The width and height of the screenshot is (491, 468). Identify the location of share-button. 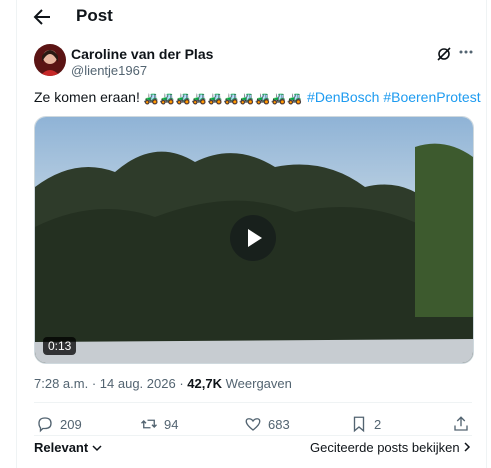
(461, 424).